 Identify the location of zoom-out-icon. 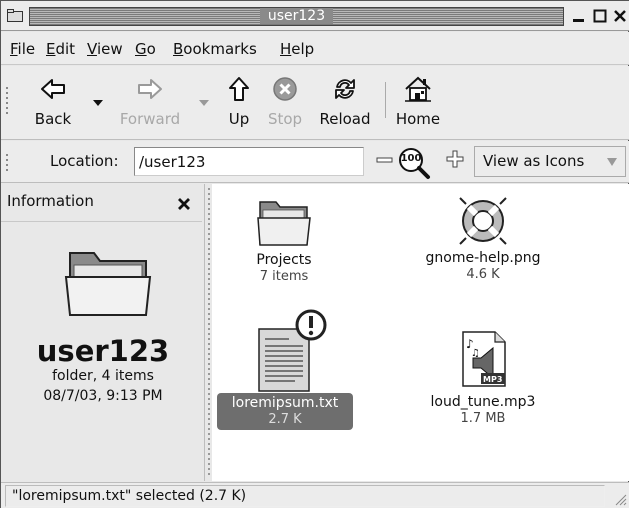
(385, 161).